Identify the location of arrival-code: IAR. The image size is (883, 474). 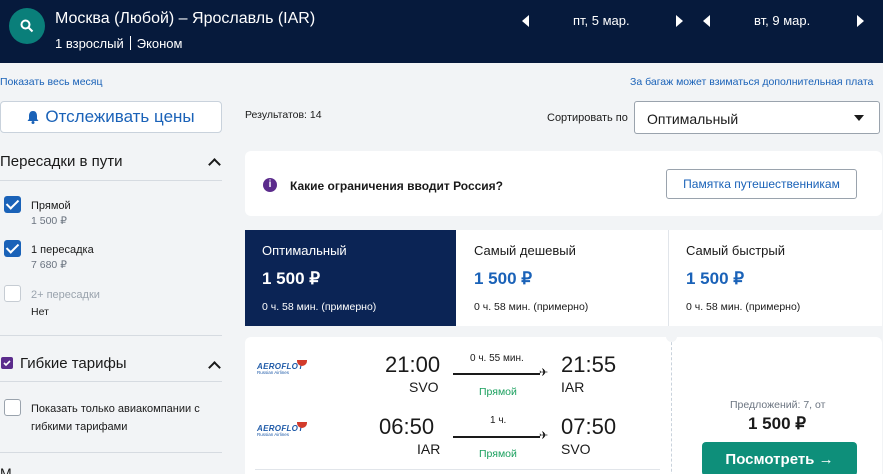
(573, 387).